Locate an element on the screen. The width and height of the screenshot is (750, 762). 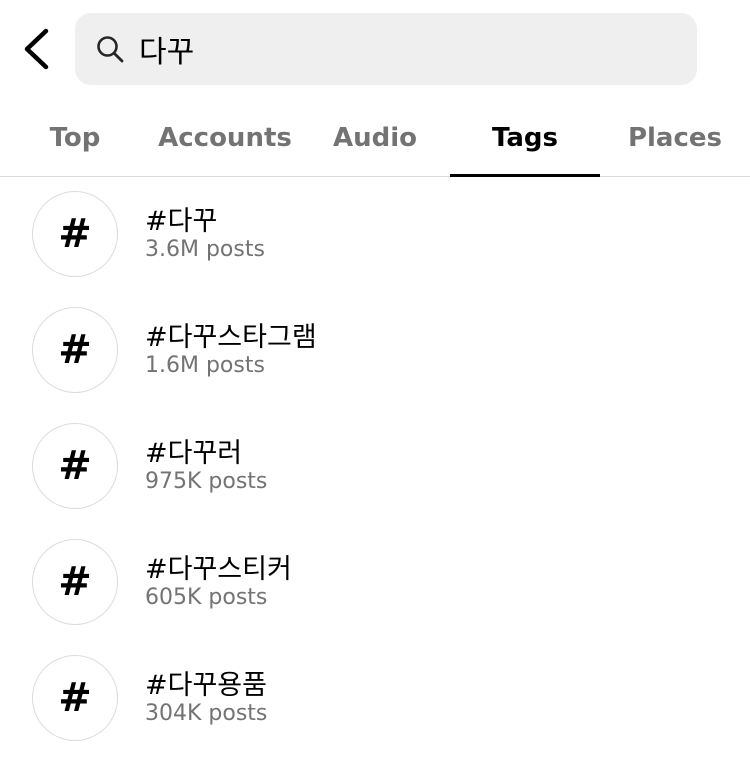
top-bar is located at coordinates (375, 50).